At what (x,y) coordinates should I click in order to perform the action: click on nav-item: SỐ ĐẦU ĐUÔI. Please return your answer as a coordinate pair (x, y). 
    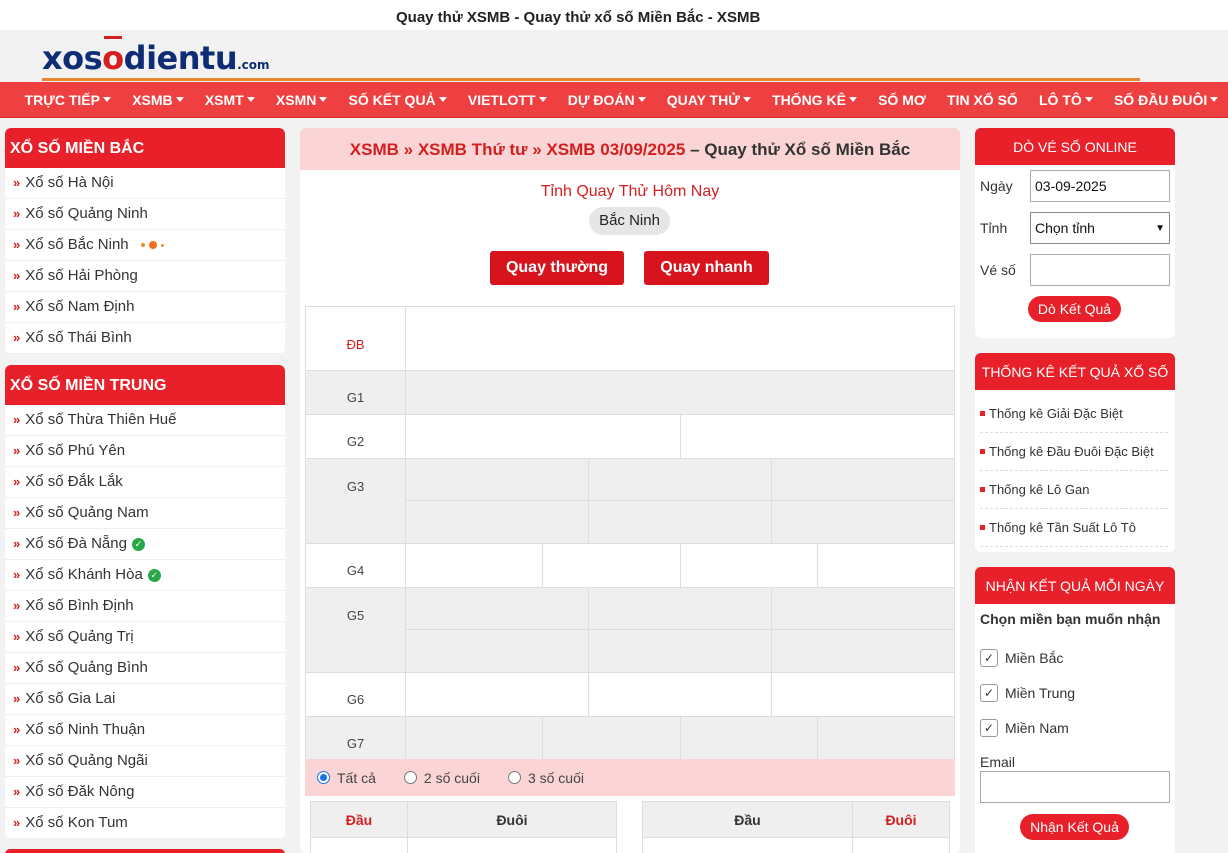
    Looking at the image, I should click on (1165, 100).